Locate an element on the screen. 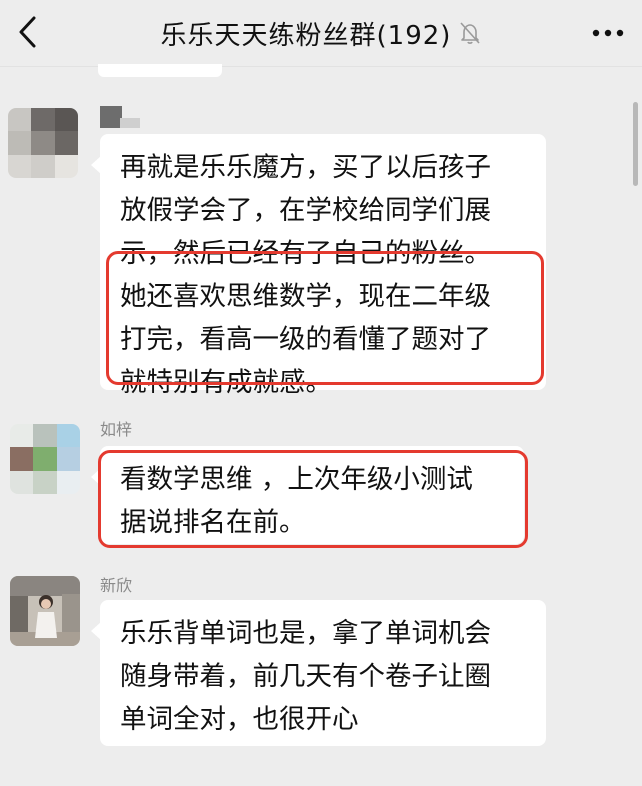 The image size is (642, 786). chat-title-wrap: 乐乐天天练粉丝群(192) is located at coordinates (321, 33).